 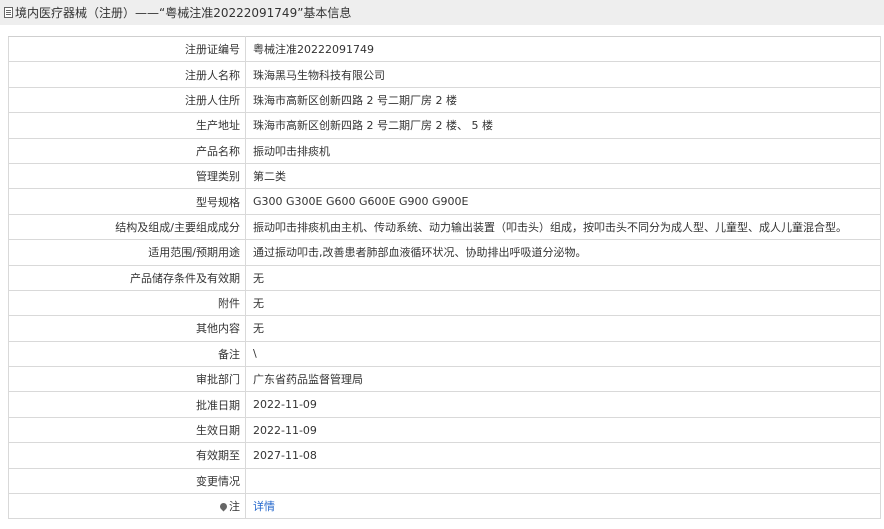 I want to click on table-row: 注册人住所 珠海市高新区创新四路 2 号二期厂房 2 楼, so click(x=444, y=100).